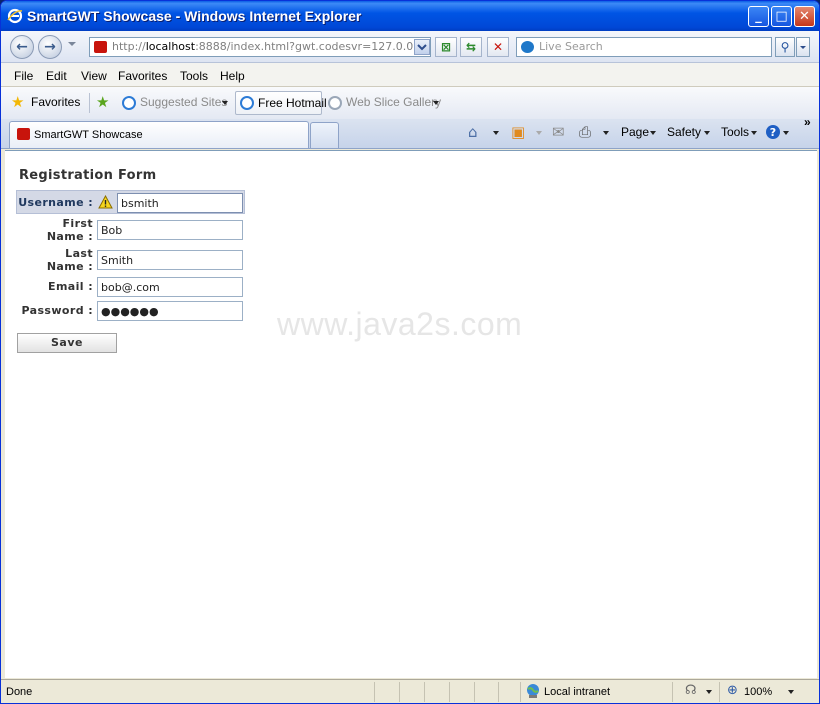  What do you see at coordinates (55, 102) in the screenshot?
I see `favorites-button: Favorites` at bounding box center [55, 102].